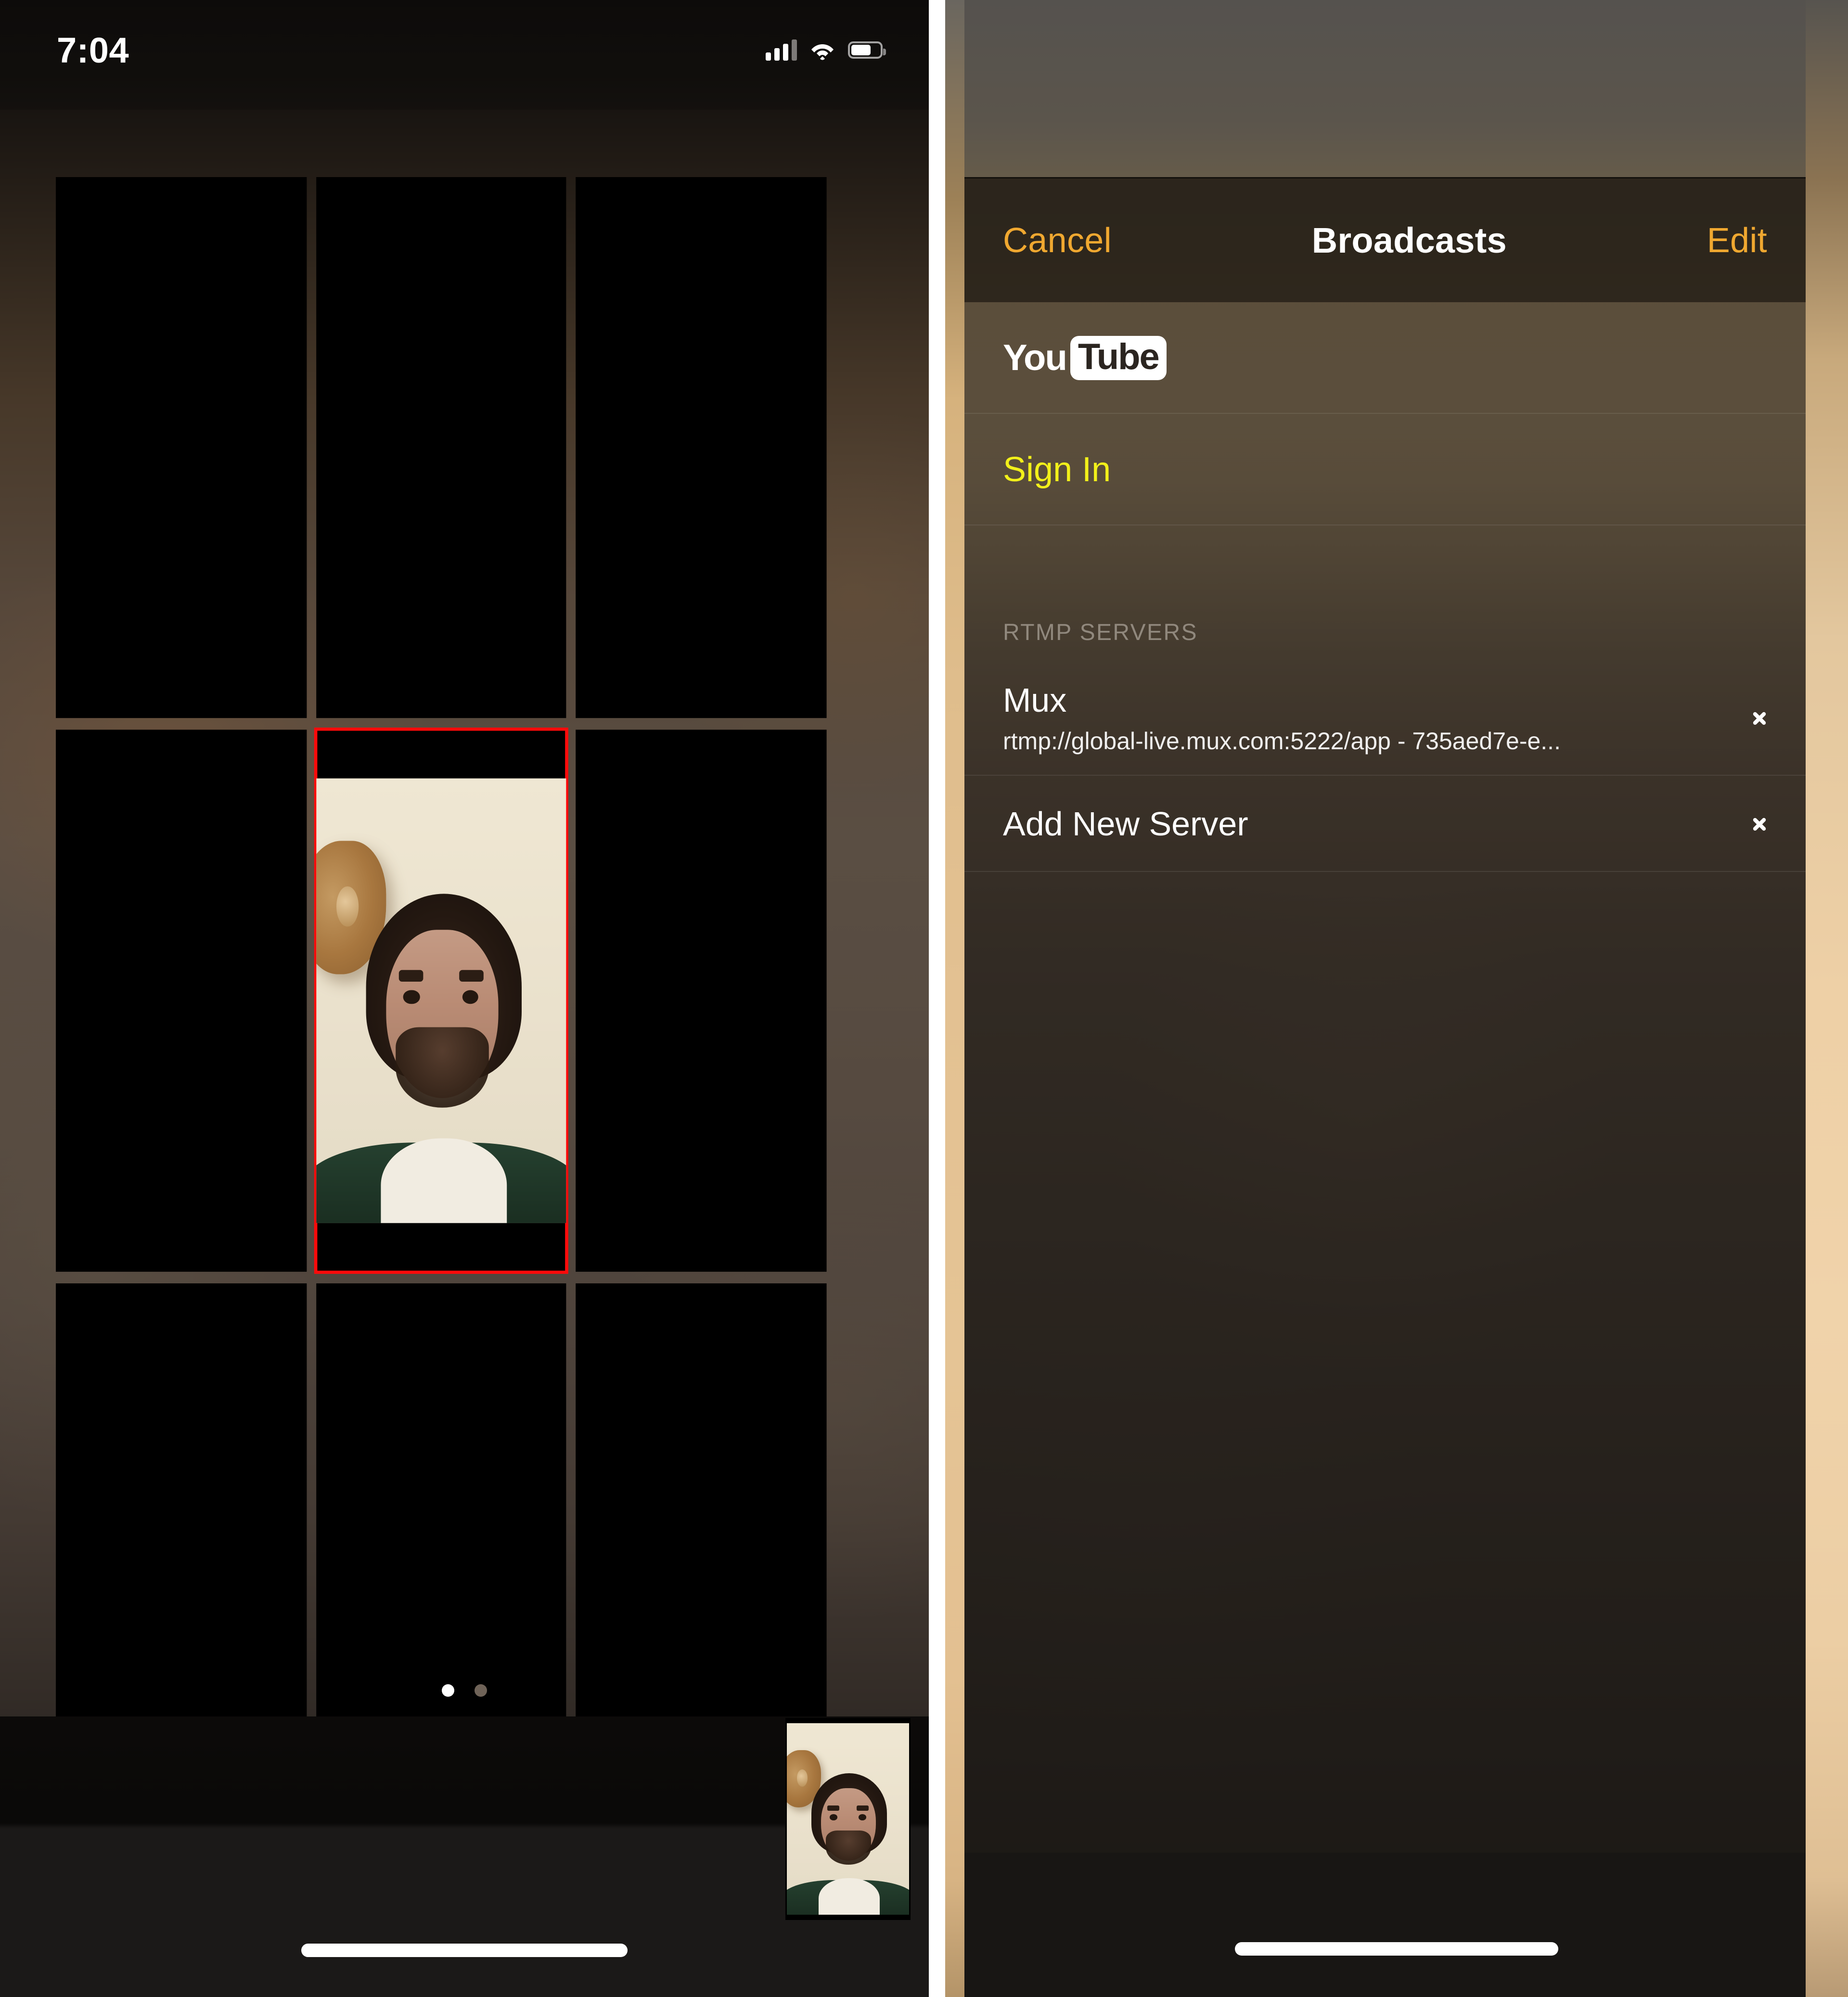 This screenshot has height=1997, width=1848. I want to click on youtube-row: You Tube, so click(1385, 358).